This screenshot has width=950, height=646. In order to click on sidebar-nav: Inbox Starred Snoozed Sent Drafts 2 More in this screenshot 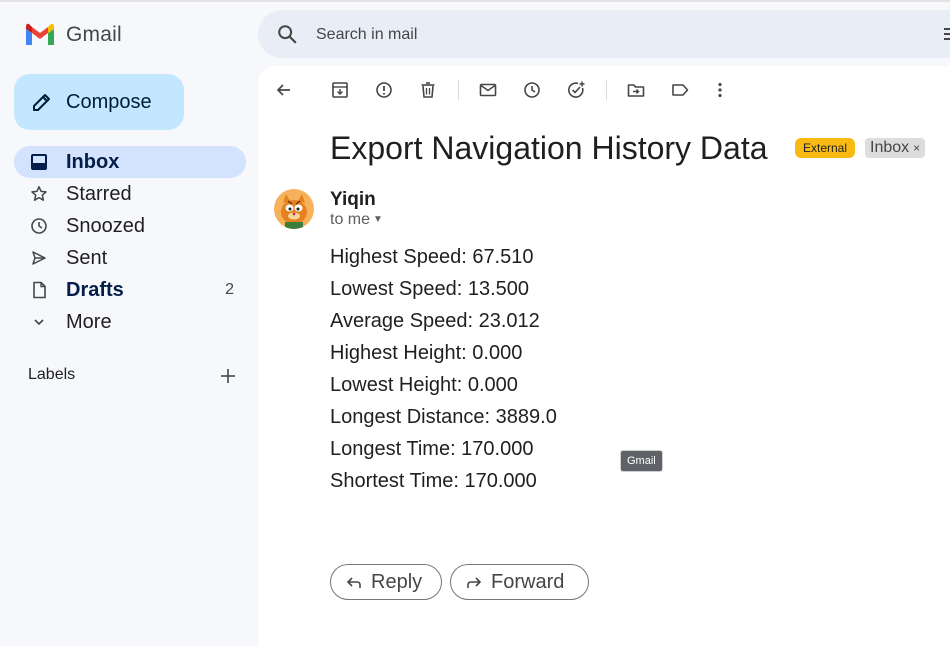, I will do `click(130, 242)`.